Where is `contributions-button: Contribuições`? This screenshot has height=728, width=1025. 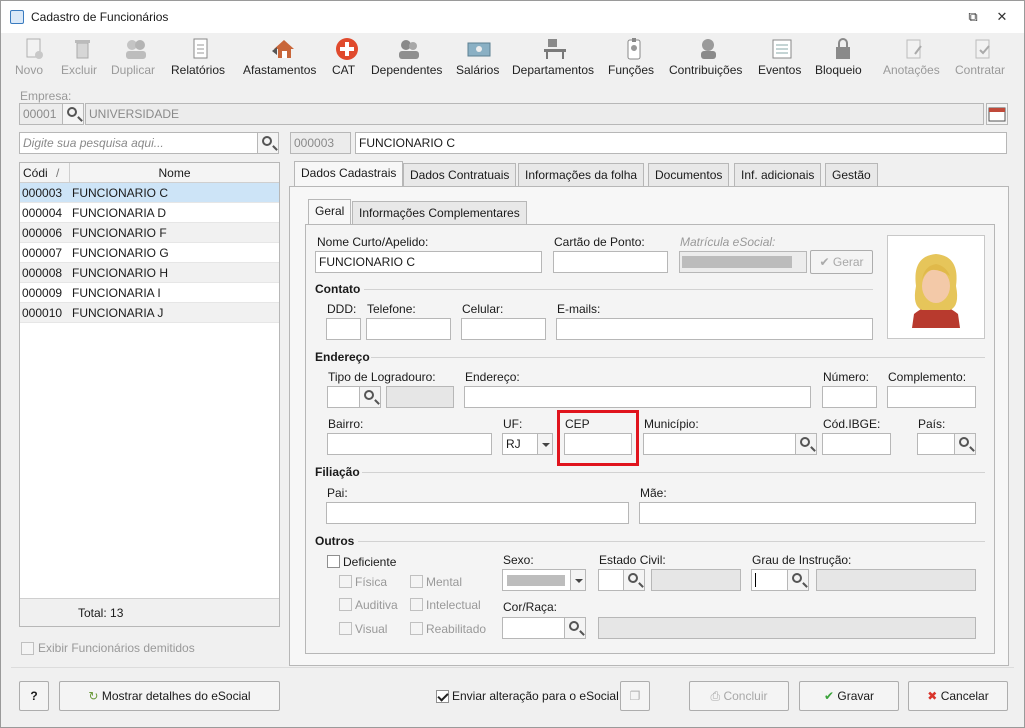 contributions-button: Contribuições is located at coordinates (709, 58).